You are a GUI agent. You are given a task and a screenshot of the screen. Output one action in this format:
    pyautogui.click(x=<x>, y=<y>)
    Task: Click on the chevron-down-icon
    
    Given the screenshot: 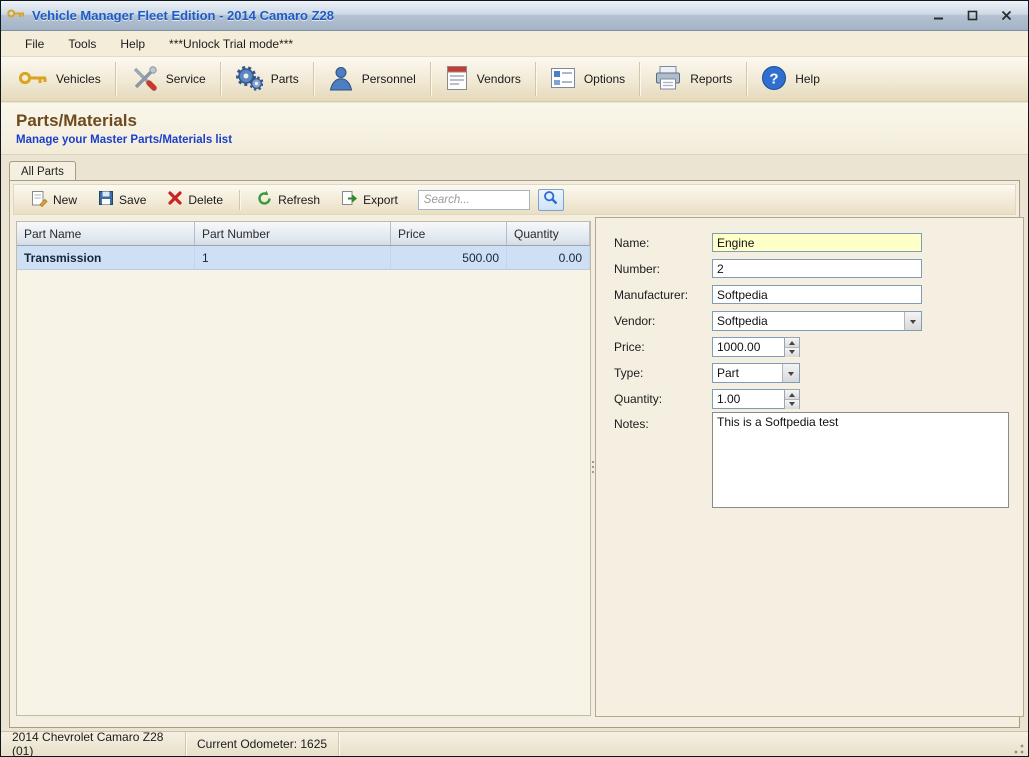 What is the action you would take?
    pyautogui.click(x=790, y=373)
    